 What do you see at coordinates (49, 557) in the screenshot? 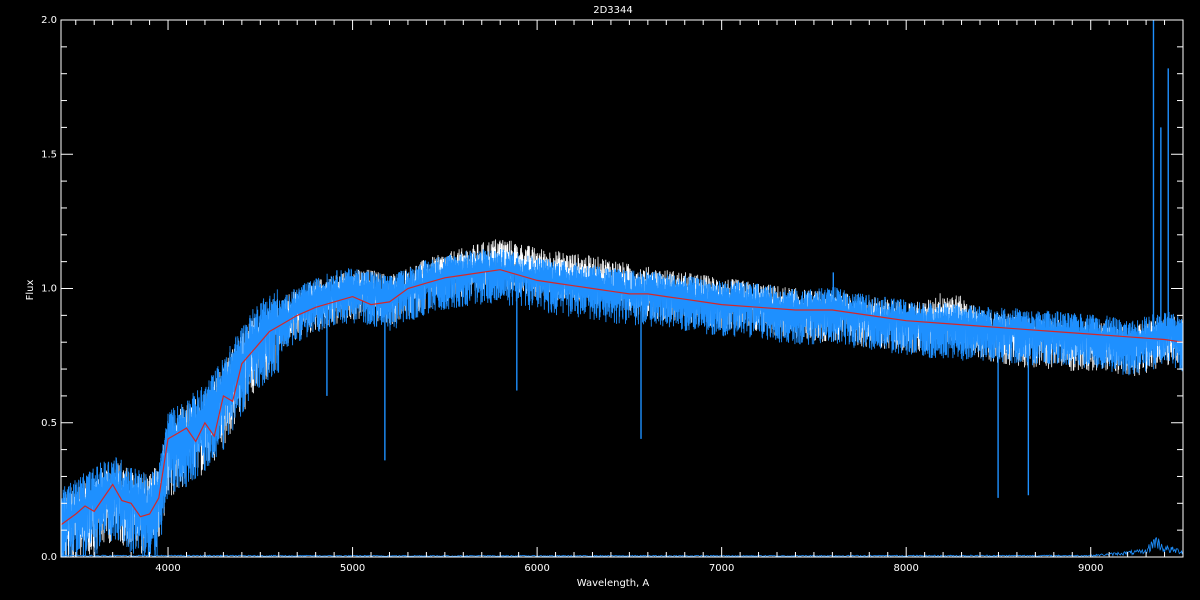
I see `y-tick-label: 0.0` at bounding box center [49, 557].